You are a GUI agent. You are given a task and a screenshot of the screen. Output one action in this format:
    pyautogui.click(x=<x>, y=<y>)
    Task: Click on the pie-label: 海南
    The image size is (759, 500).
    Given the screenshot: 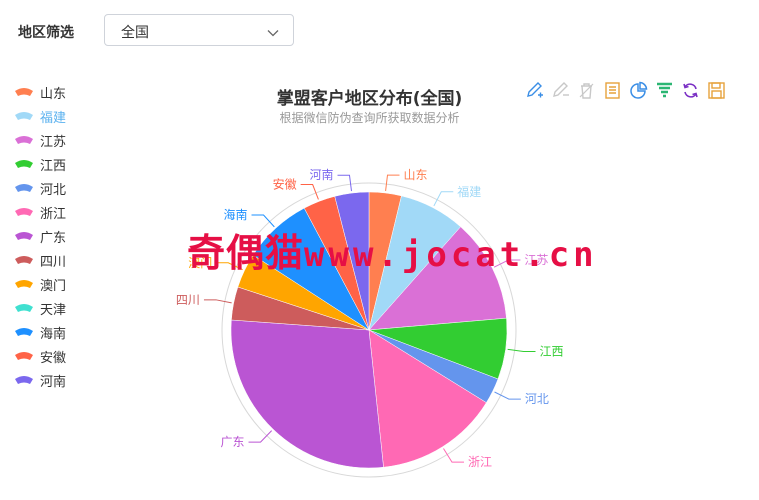 What is the action you would take?
    pyautogui.click(x=236, y=214)
    